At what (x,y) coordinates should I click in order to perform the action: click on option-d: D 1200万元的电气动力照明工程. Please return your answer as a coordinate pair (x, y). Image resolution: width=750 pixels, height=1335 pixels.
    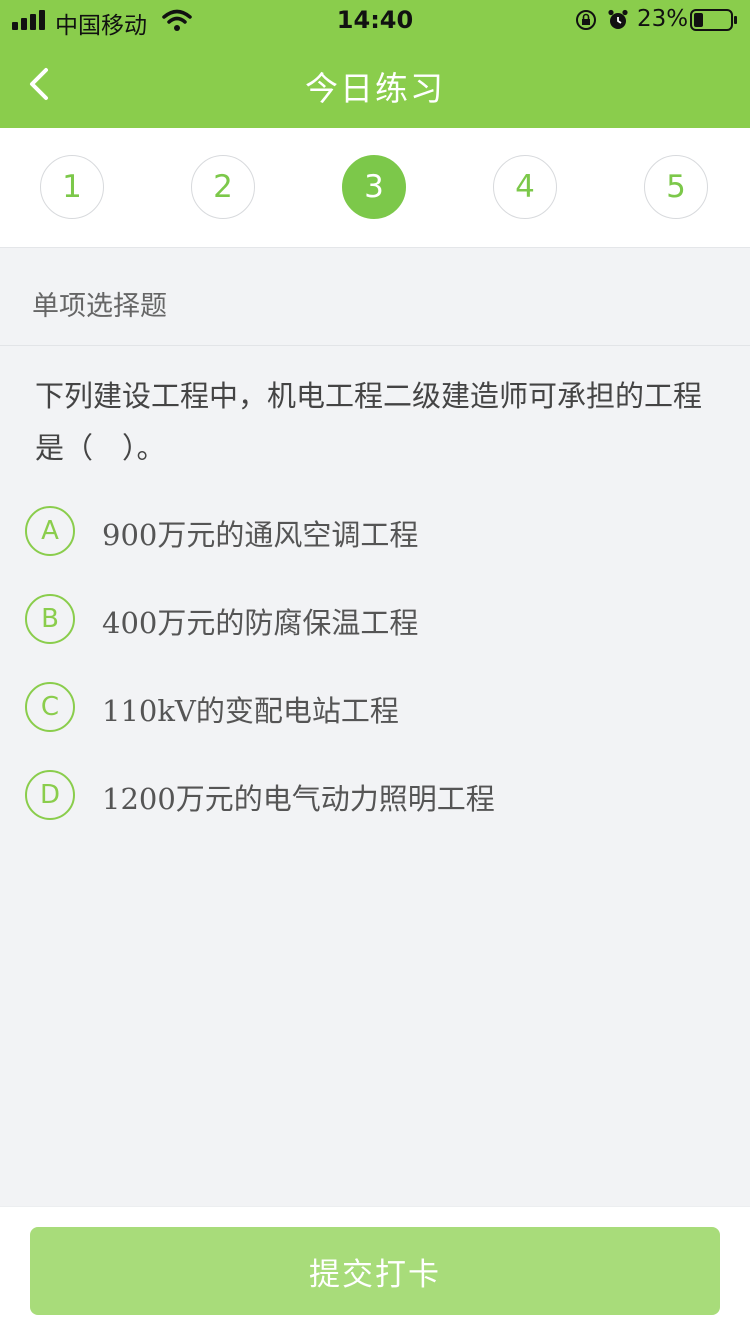
    Looking at the image, I should click on (375, 797).